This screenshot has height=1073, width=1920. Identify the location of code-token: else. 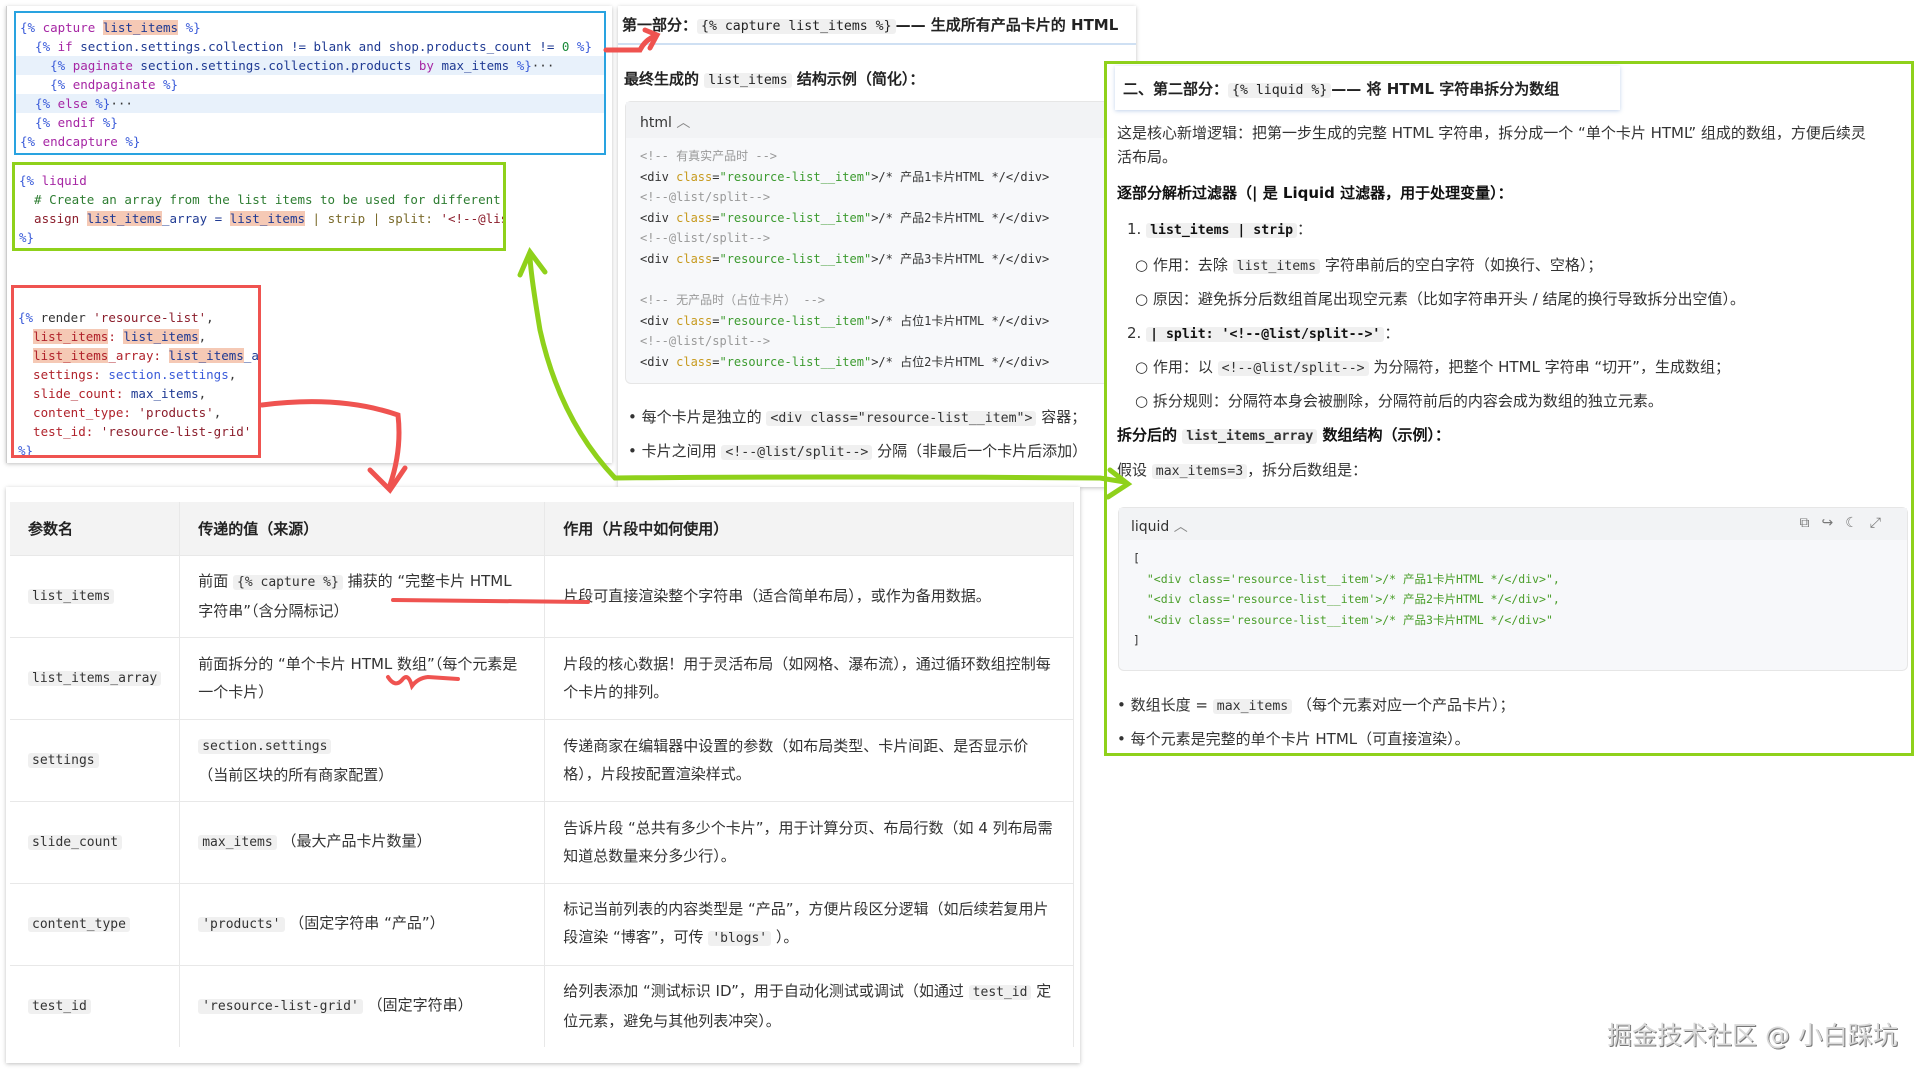
(76, 103).